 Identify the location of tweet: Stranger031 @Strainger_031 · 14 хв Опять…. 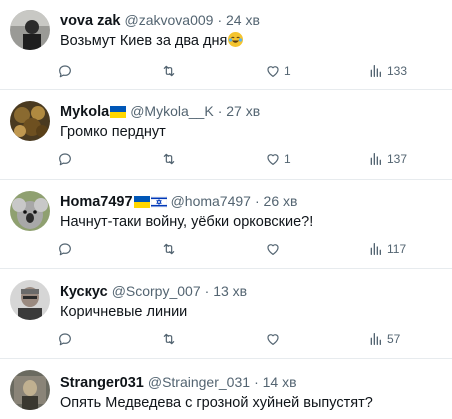
(226, 389).